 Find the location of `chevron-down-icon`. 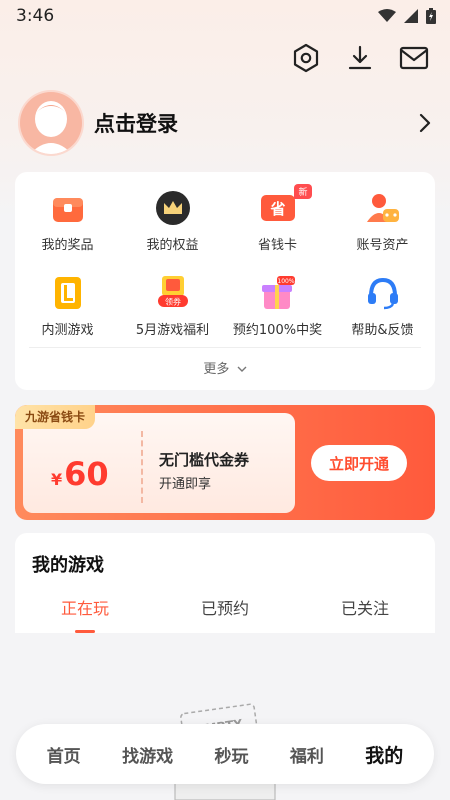

chevron-down-icon is located at coordinates (242, 369).